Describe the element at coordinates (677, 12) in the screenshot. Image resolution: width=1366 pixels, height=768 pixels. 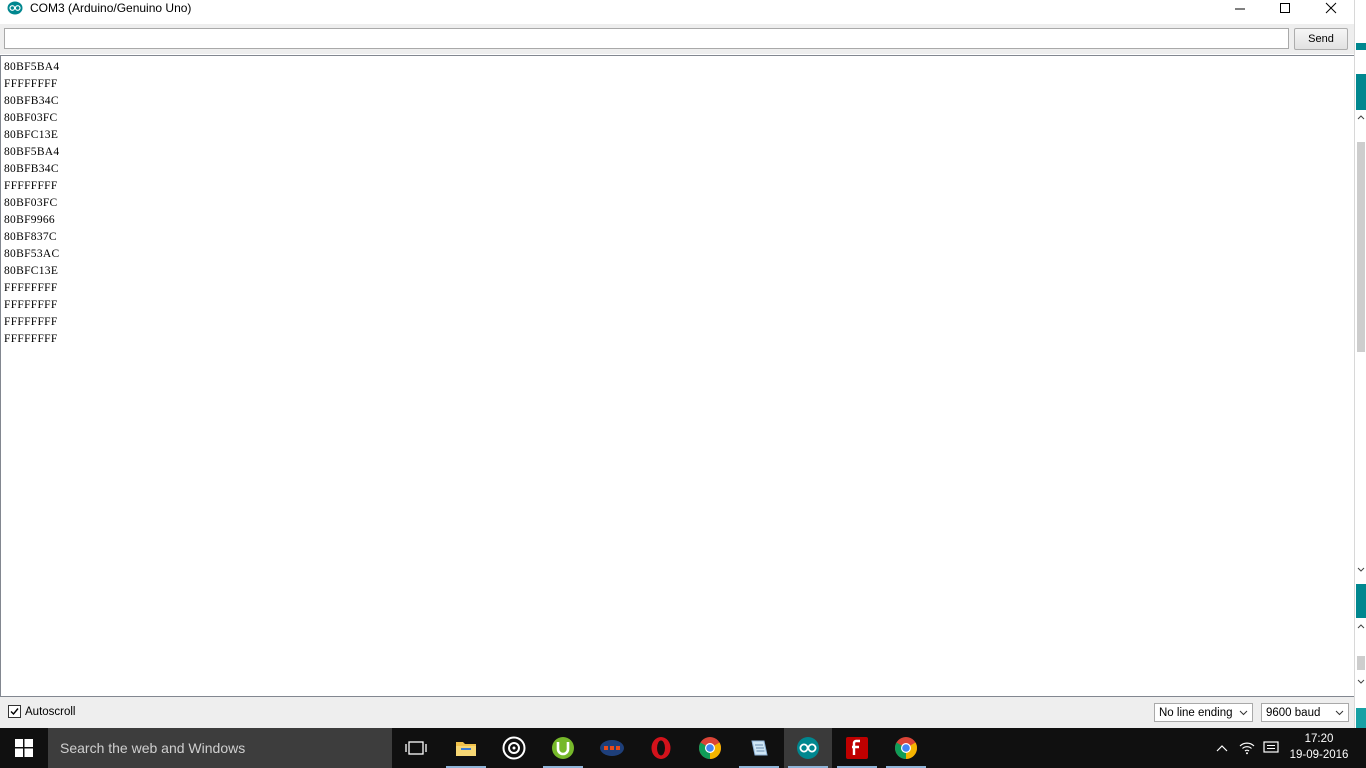
I see `title-bar: COM3 (Arduino/Genuino Uno)` at that location.